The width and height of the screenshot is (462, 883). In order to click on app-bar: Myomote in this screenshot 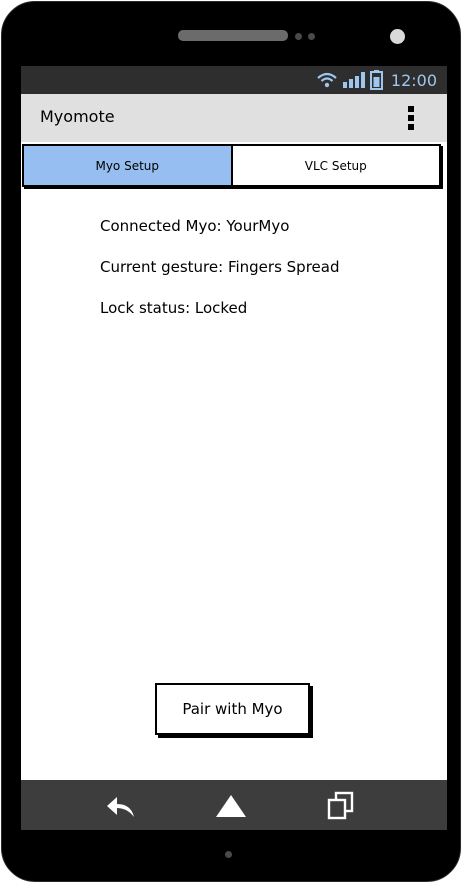, I will do `click(234, 118)`.